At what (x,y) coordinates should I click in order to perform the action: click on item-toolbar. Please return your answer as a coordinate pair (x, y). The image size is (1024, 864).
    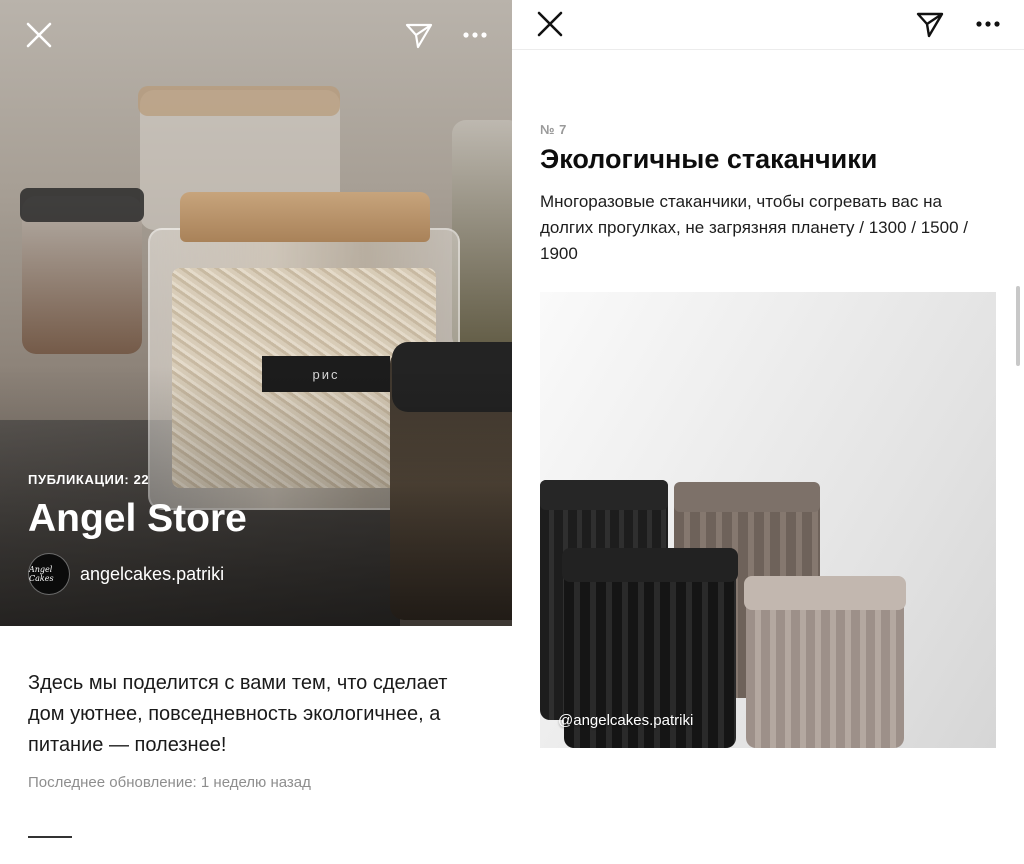
    Looking at the image, I should click on (768, 25).